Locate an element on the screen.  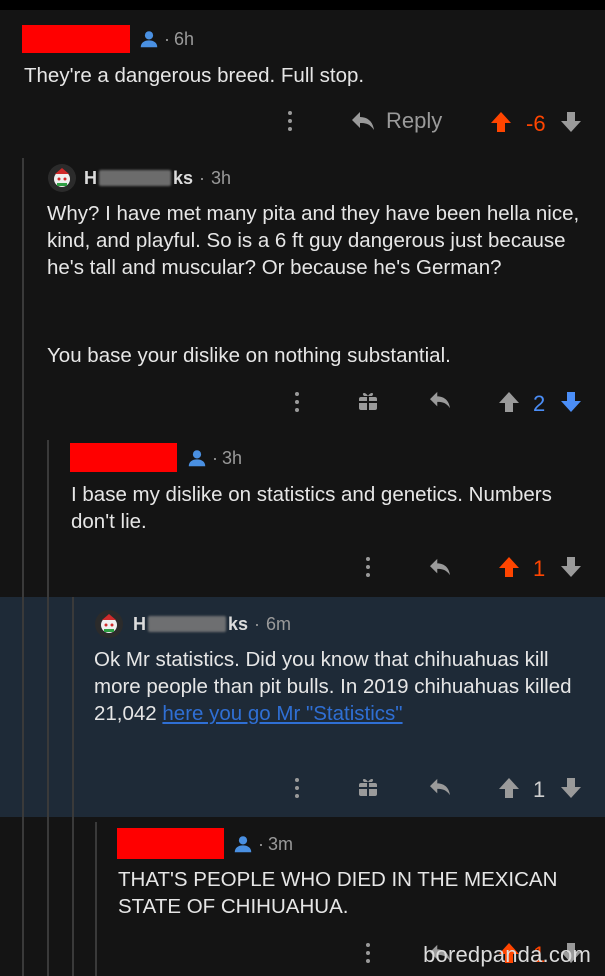
boredpanda-watermark: boredpanda.com is located at coordinates (507, 954).